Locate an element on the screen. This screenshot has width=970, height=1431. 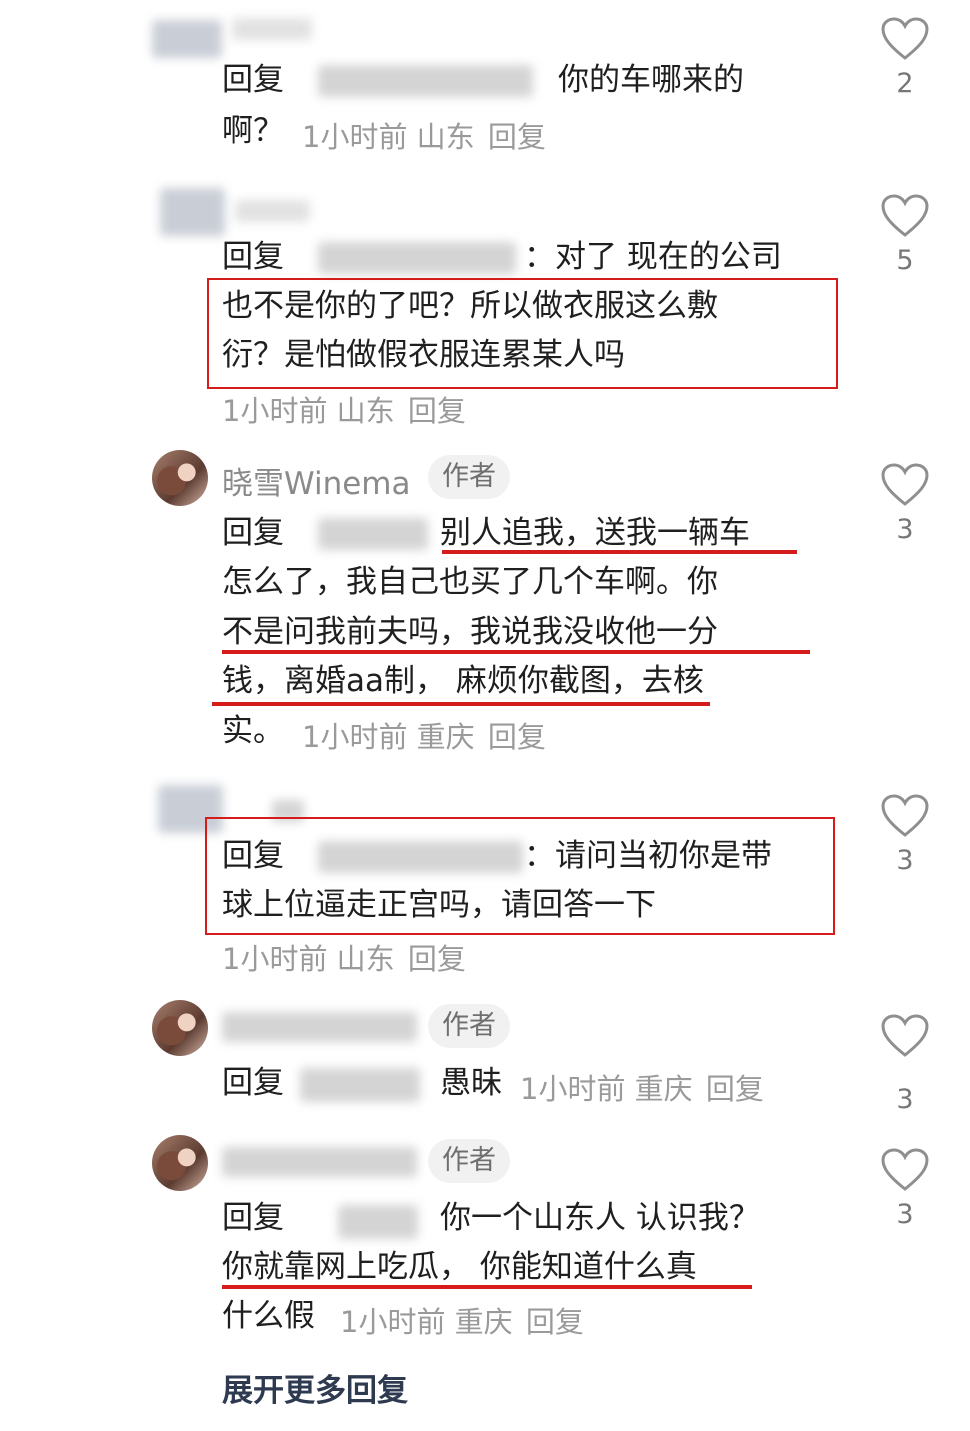
comment-text: 怎么了，我自己也买了几个车啊。你 is located at coordinates (470, 582).